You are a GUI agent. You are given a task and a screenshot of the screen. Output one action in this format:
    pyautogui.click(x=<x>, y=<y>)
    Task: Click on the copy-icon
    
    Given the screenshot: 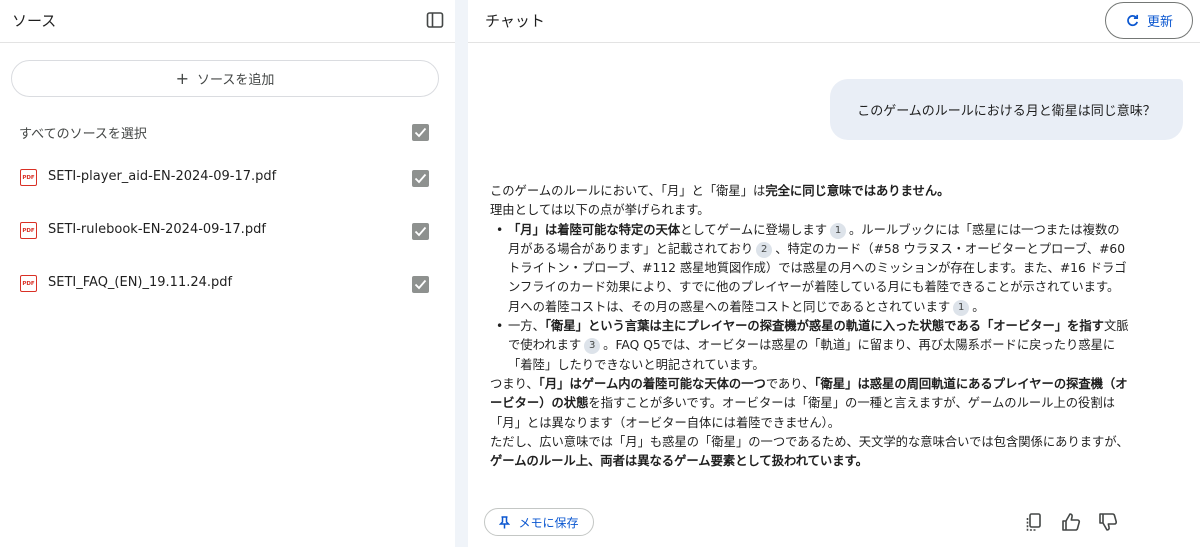 What is the action you would take?
    pyautogui.click(x=1034, y=522)
    